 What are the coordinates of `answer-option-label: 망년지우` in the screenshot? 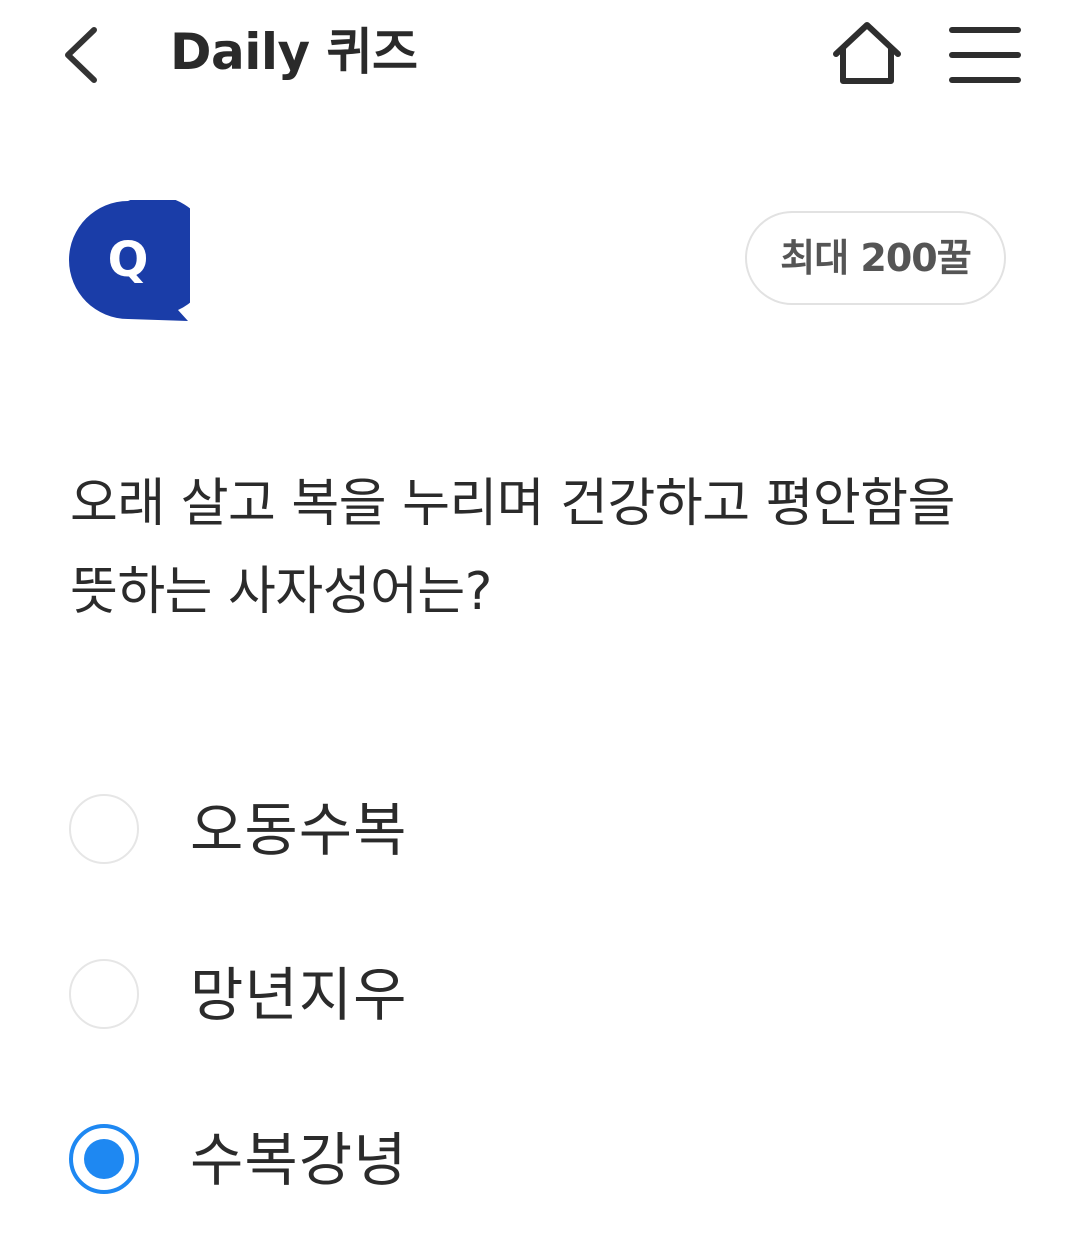 It's located at (299, 995).